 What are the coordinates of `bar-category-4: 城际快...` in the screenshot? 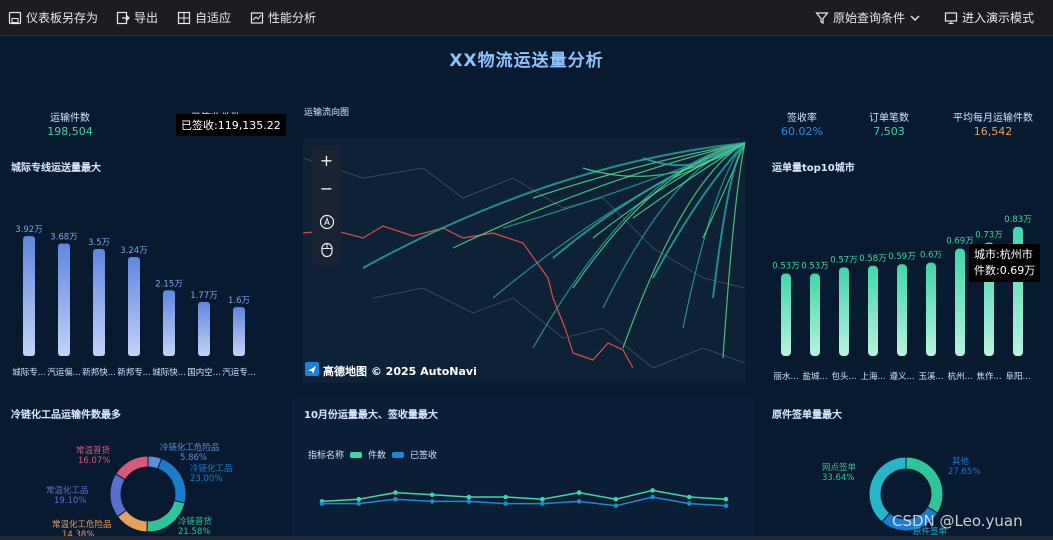 It's located at (169, 372).